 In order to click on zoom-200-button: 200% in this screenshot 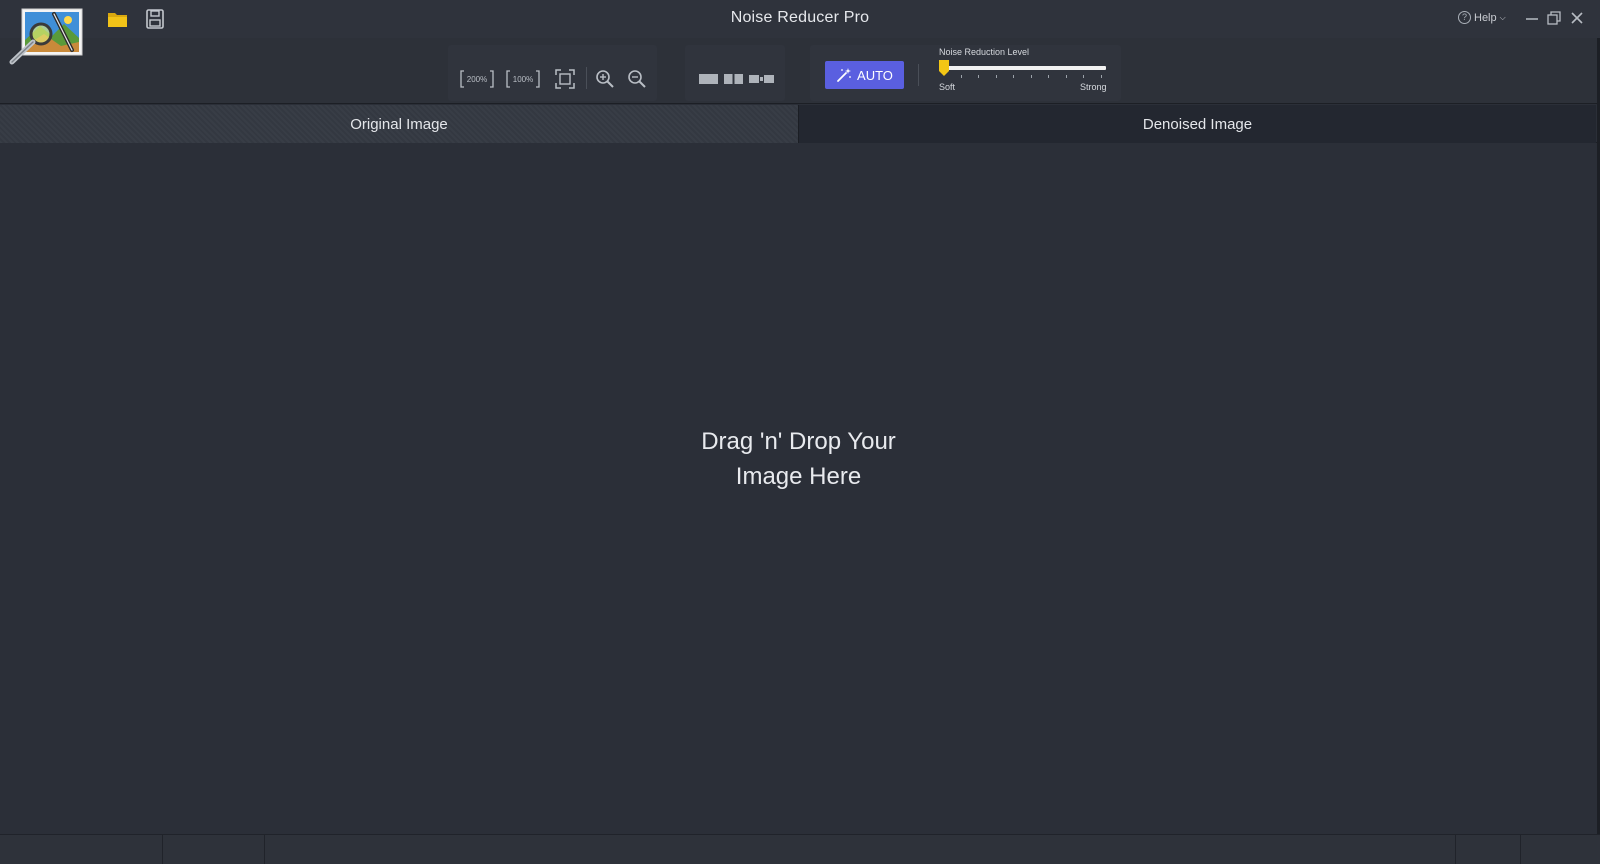, I will do `click(477, 81)`.